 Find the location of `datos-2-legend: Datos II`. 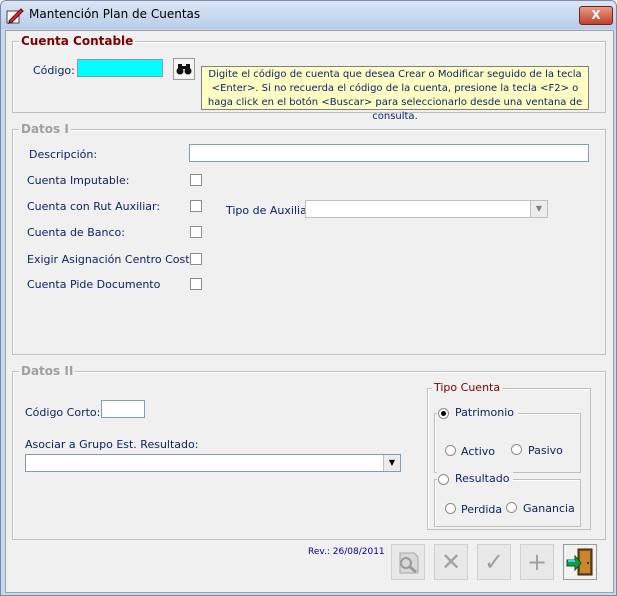

datos-2-legend: Datos II is located at coordinates (47, 371).